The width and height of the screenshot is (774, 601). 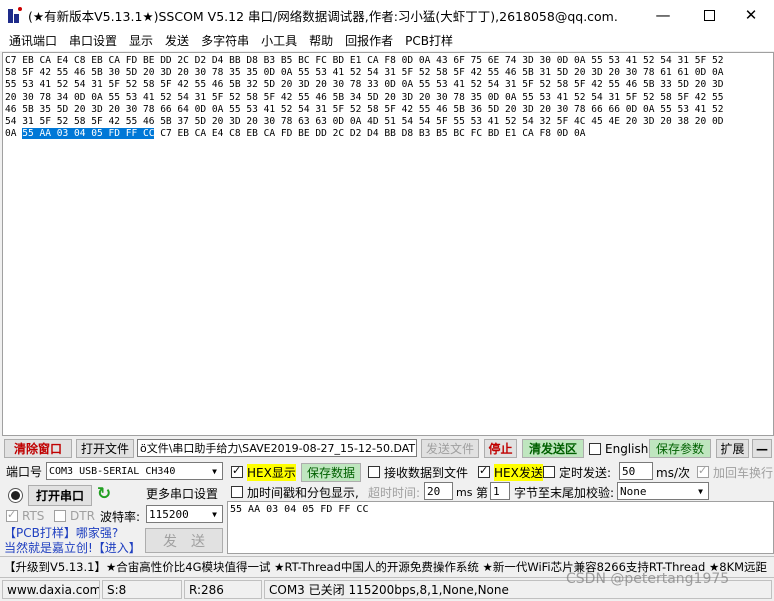 I want to click on maximize-button, so click(x=709, y=15).